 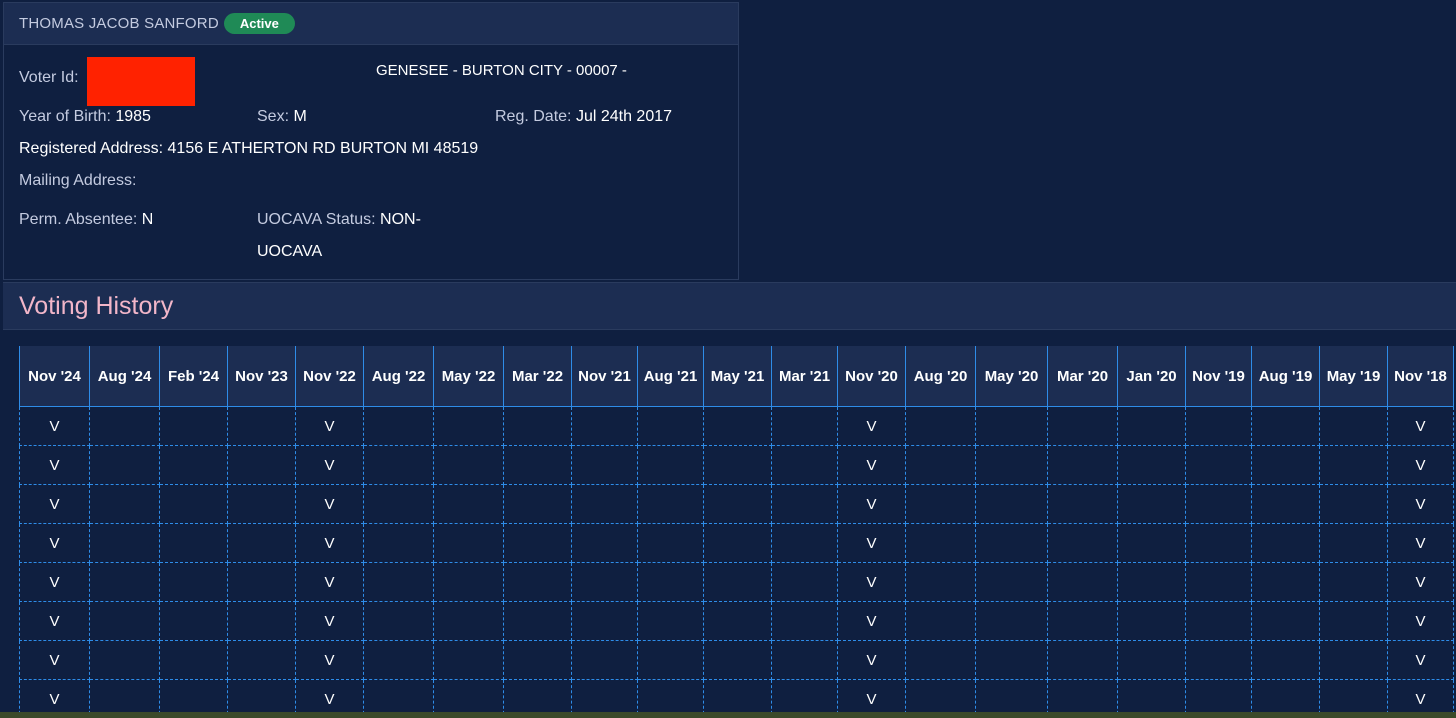 What do you see at coordinates (871, 376) in the screenshot?
I see `column-header: Nov '20` at bounding box center [871, 376].